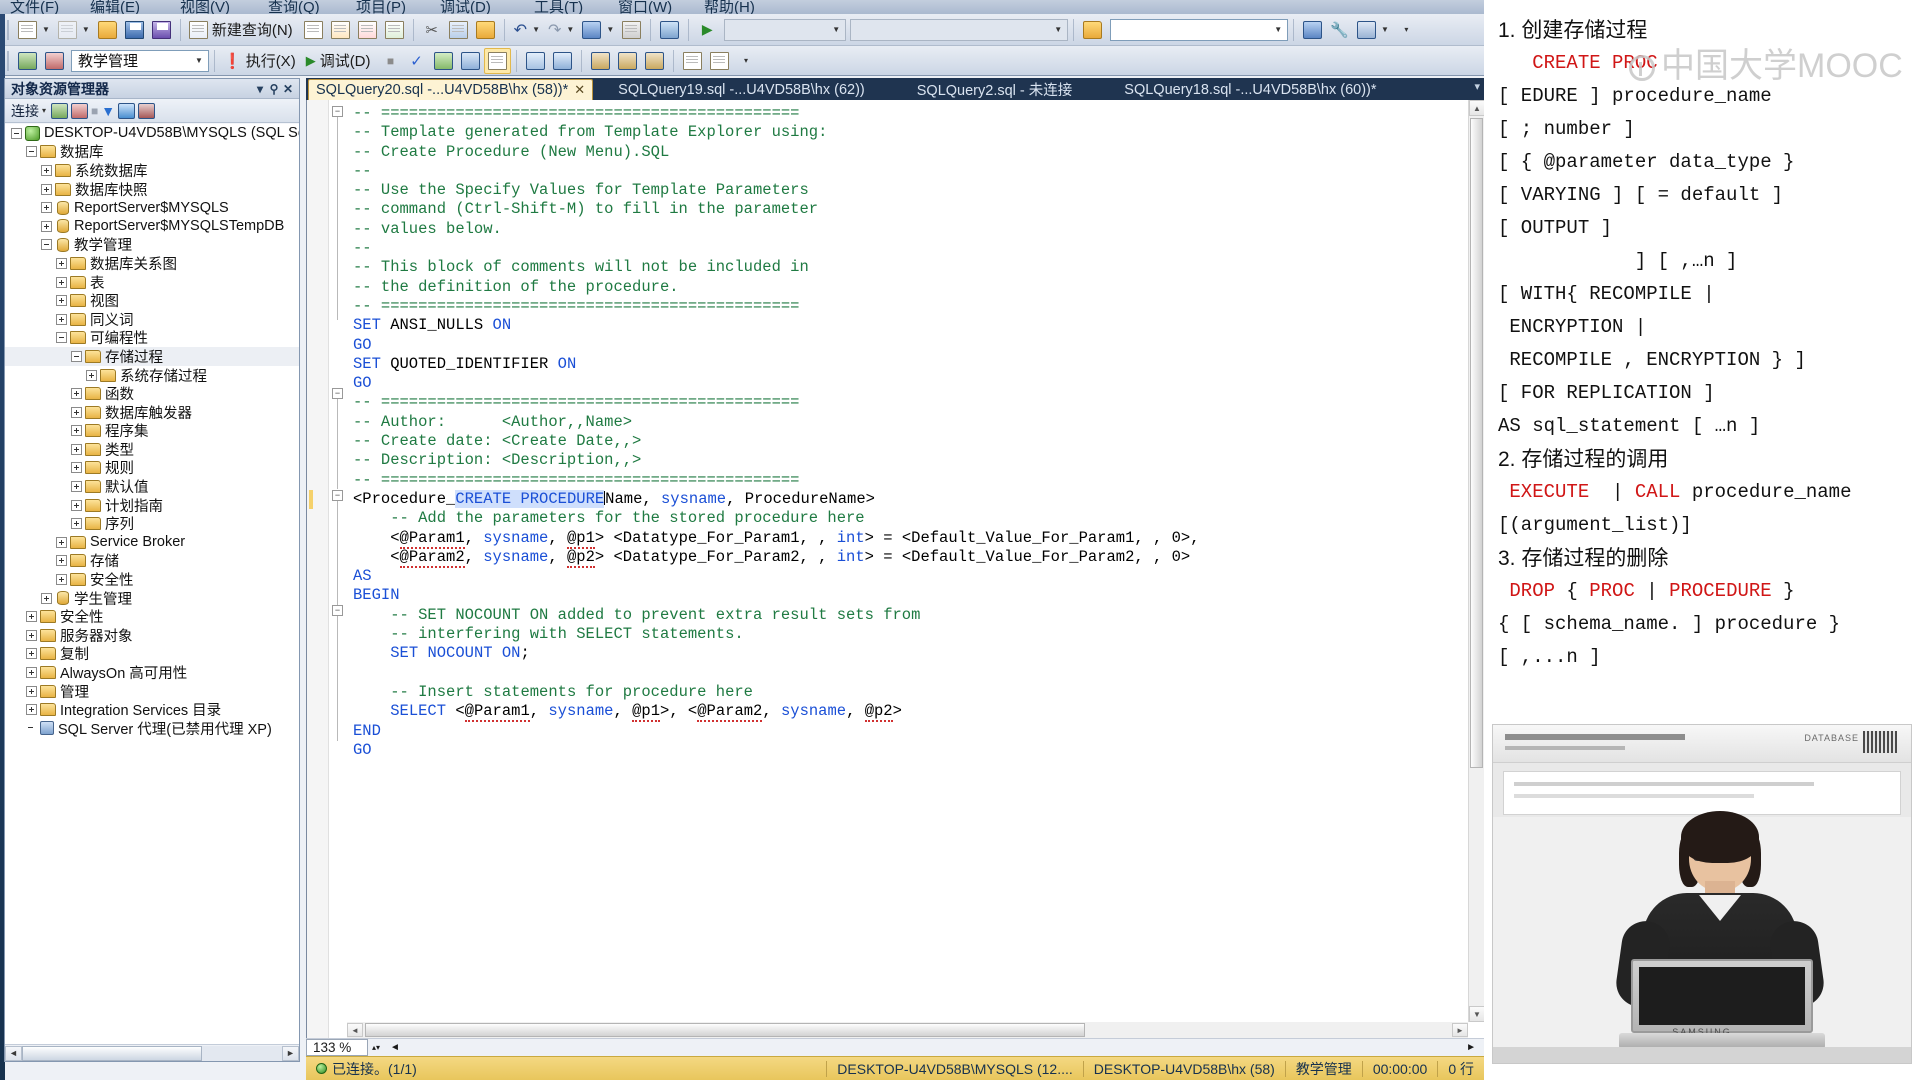 This screenshot has height=1080, width=1920. What do you see at coordinates (465, 7) in the screenshot?
I see `menu-item-debug: 调试(D)` at bounding box center [465, 7].